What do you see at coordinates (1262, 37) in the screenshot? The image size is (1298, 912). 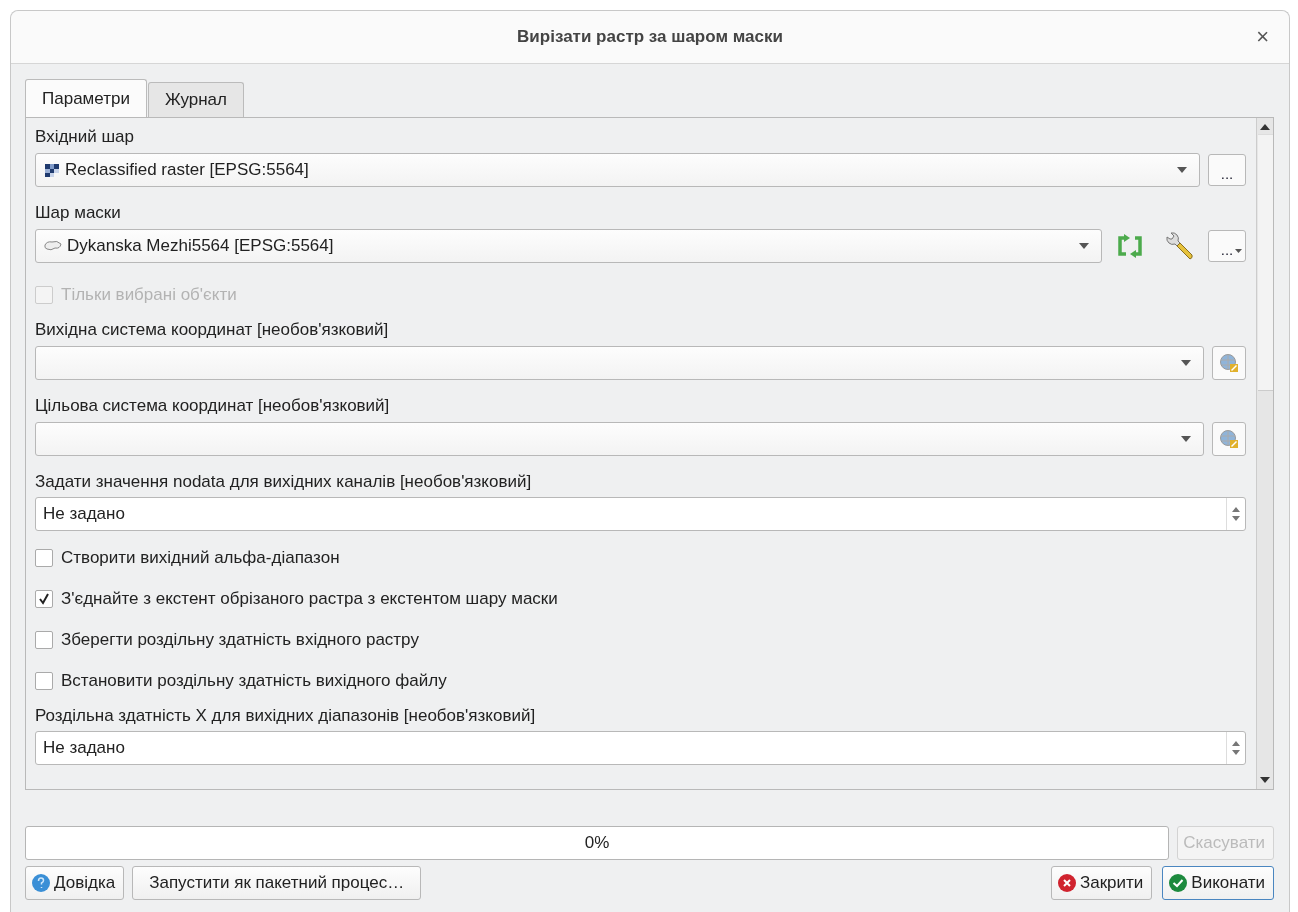 I see `close-button: ×` at bounding box center [1262, 37].